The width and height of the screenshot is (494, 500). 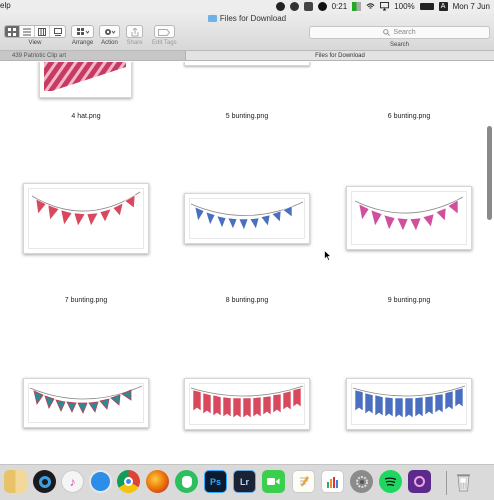 What do you see at coordinates (12, 31) in the screenshot?
I see `icon-view-button` at bounding box center [12, 31].